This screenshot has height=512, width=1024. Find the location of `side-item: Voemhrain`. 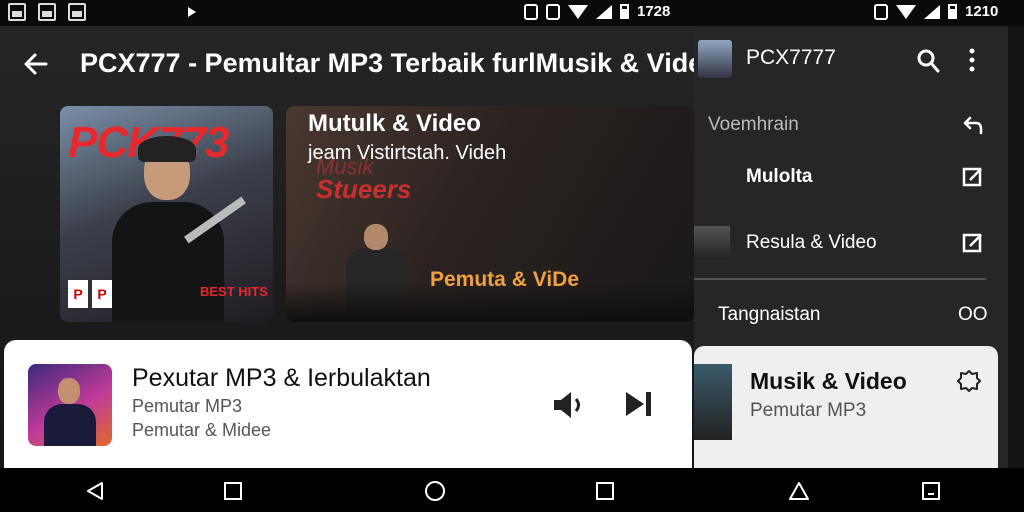

side-item: Voemhrain is located at coordinates (851, 124).